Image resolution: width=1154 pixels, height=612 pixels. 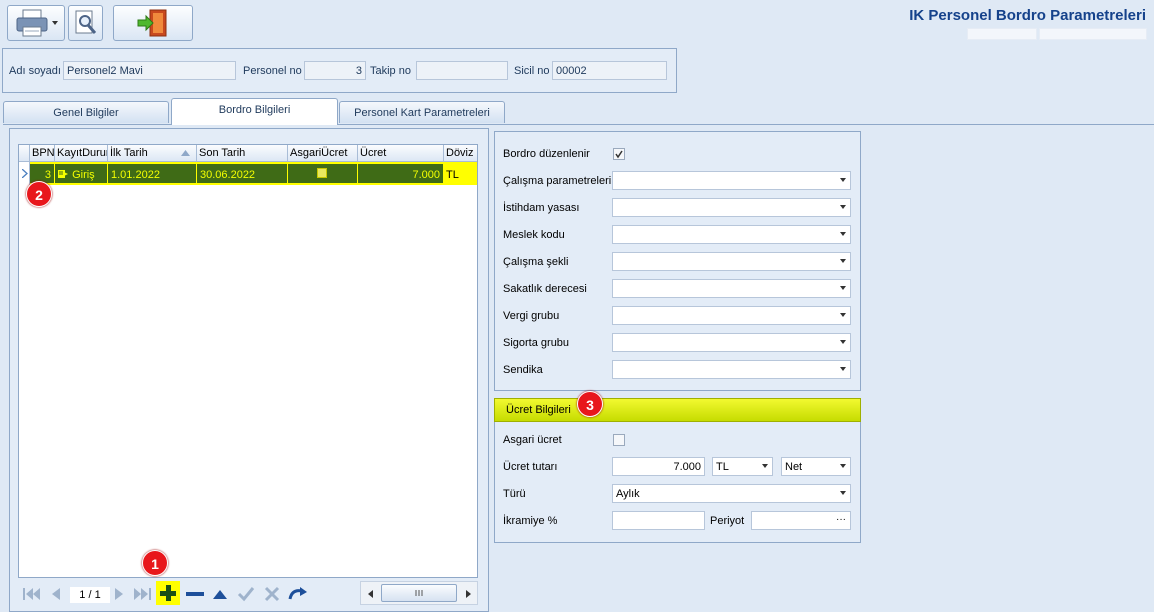 I want to click on cell-currency: TL, so click(x=460, y=173).